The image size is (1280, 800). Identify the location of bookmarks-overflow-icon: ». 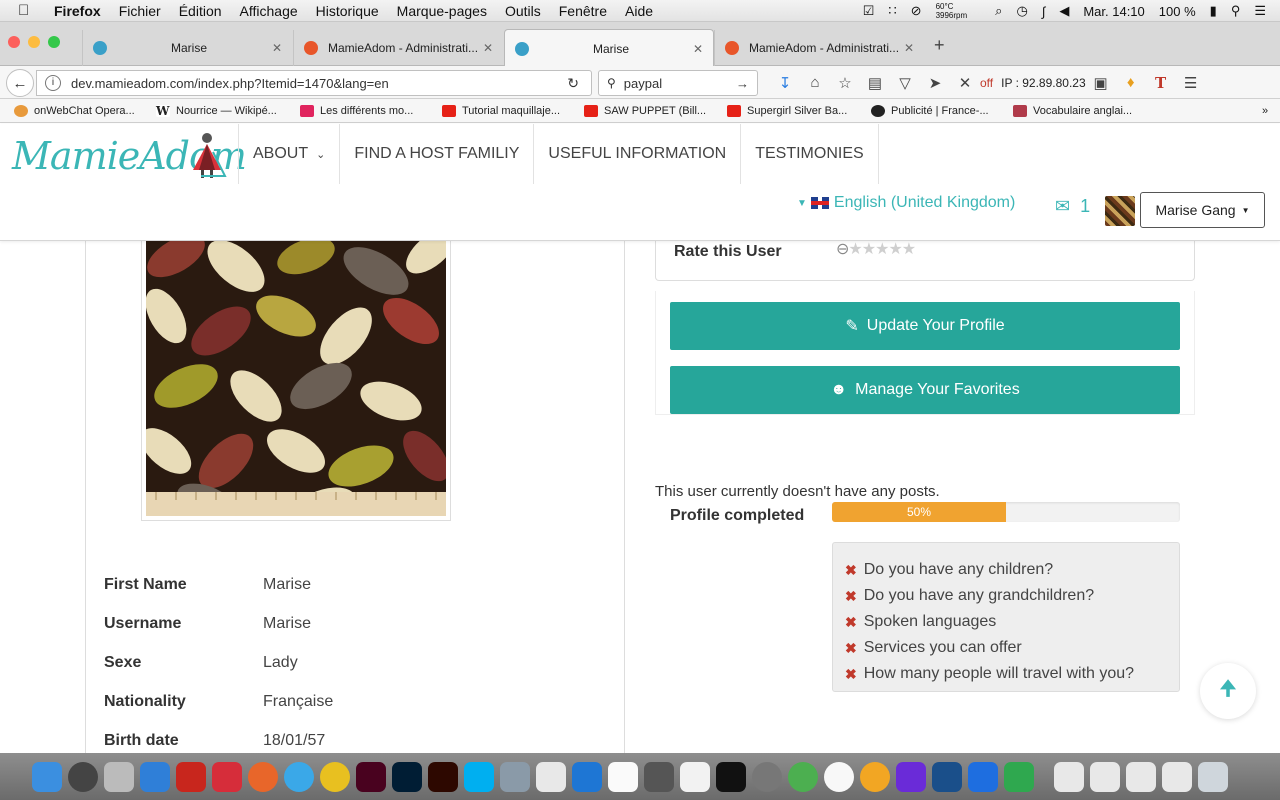
(1265, 111).